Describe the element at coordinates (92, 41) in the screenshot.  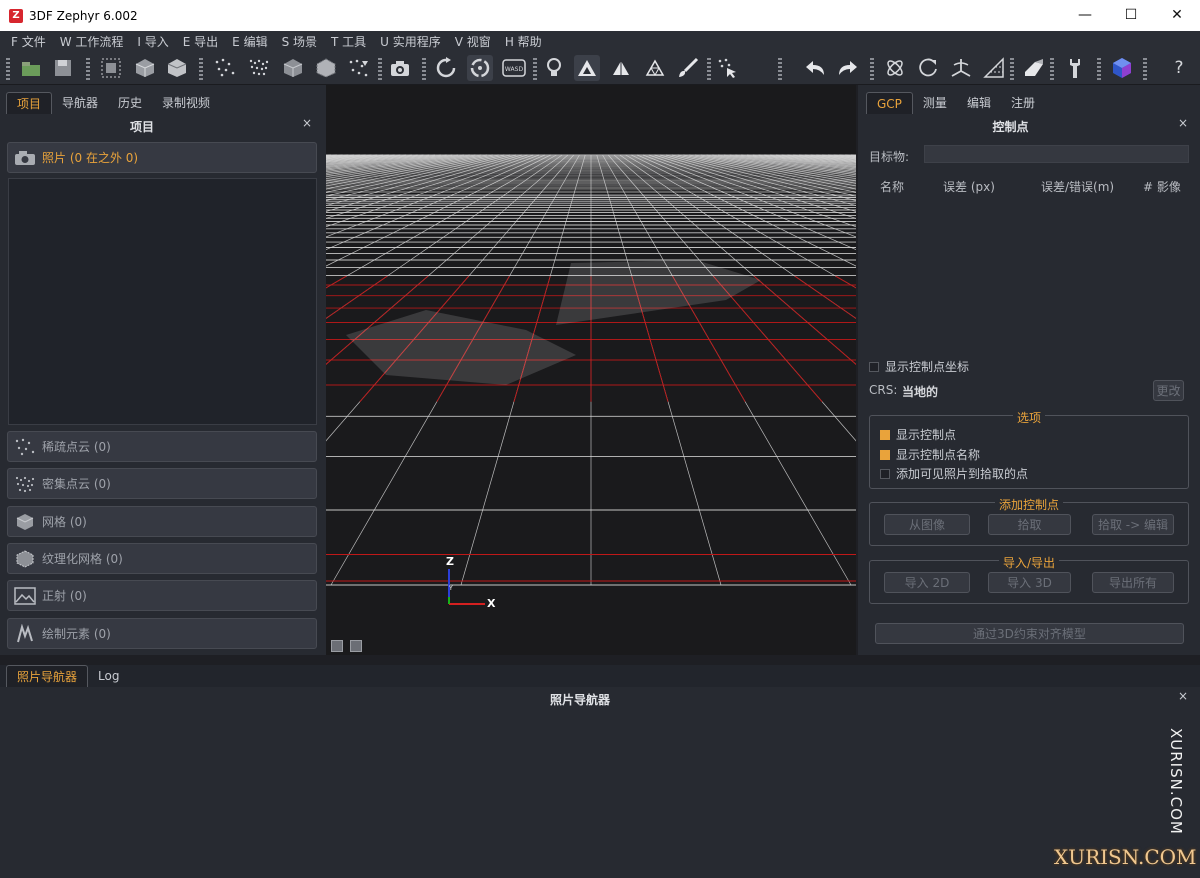
I see `menu-workflow: W 工作流程` at that location.